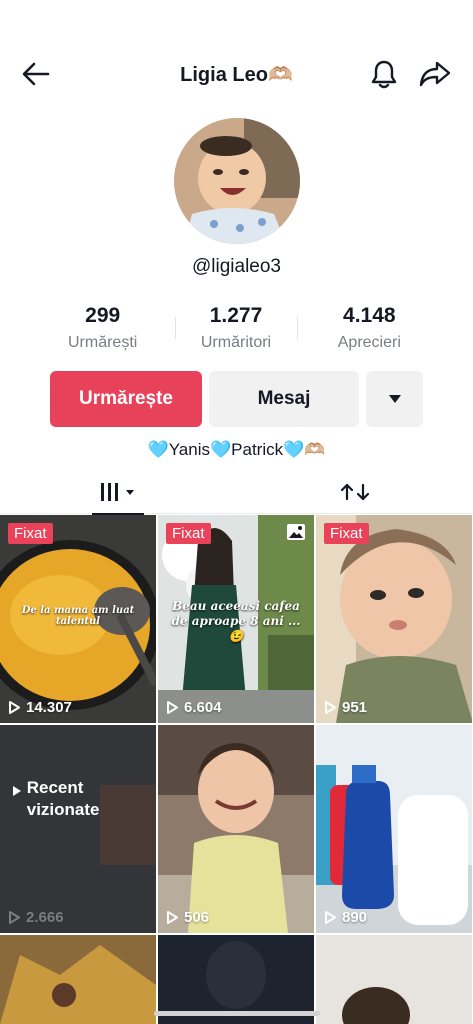 The image size is (473, 1024). What do you see at coordinates (236, 829) in the screenshot?
I see `video-tile: 506` at bounding box center [236, 829].